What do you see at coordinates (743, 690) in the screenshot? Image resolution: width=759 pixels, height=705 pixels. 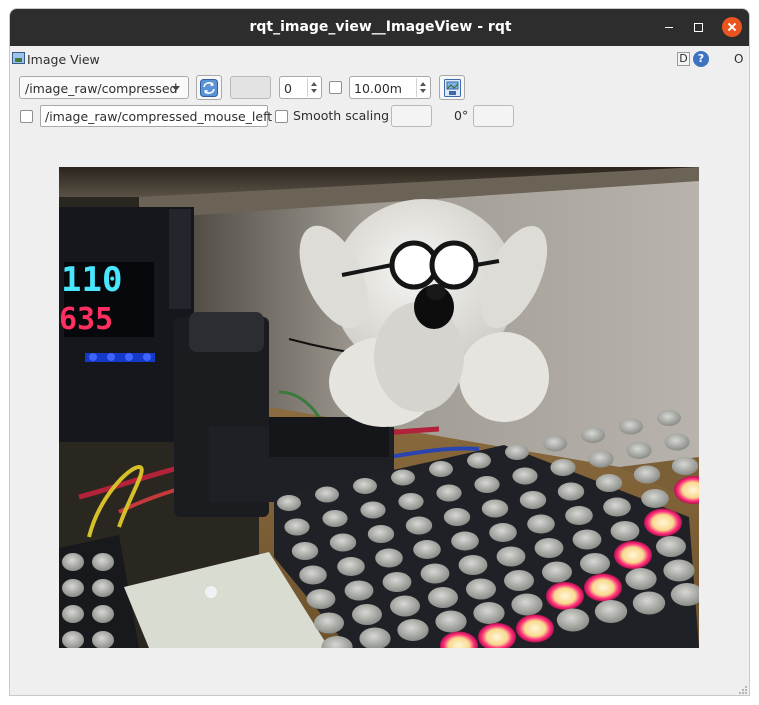 I see `resize-grip` at bounding box center [743, 690].